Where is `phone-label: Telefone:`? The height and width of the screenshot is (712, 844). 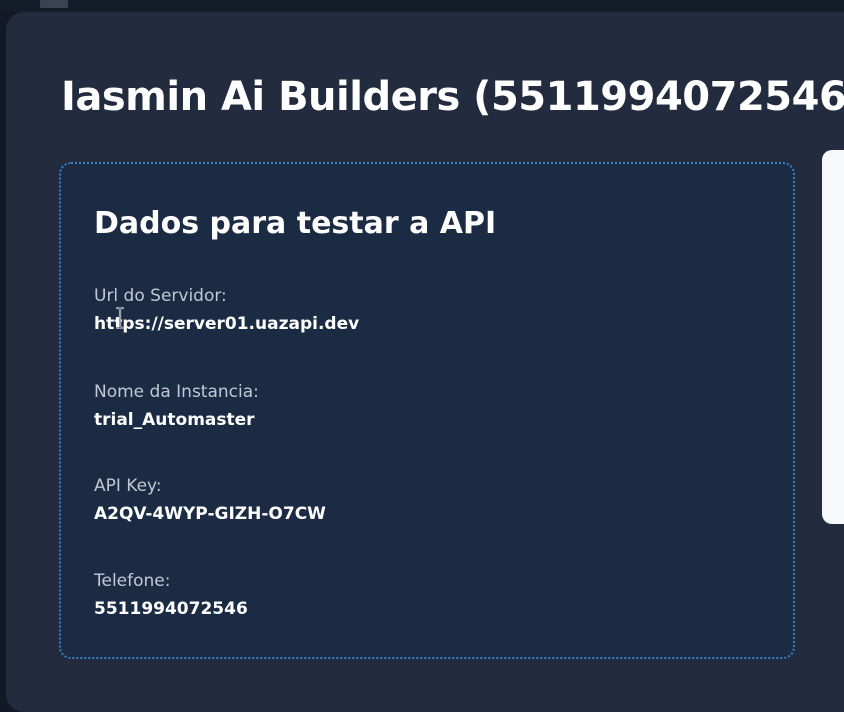 phone-label: Telefone: is located at coordinates (132, 581).